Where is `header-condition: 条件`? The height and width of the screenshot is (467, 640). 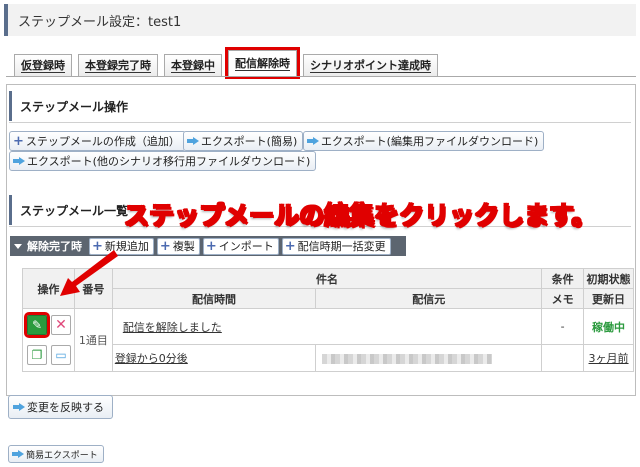
header-condition: 条件 is located at coordinates (563, 278).